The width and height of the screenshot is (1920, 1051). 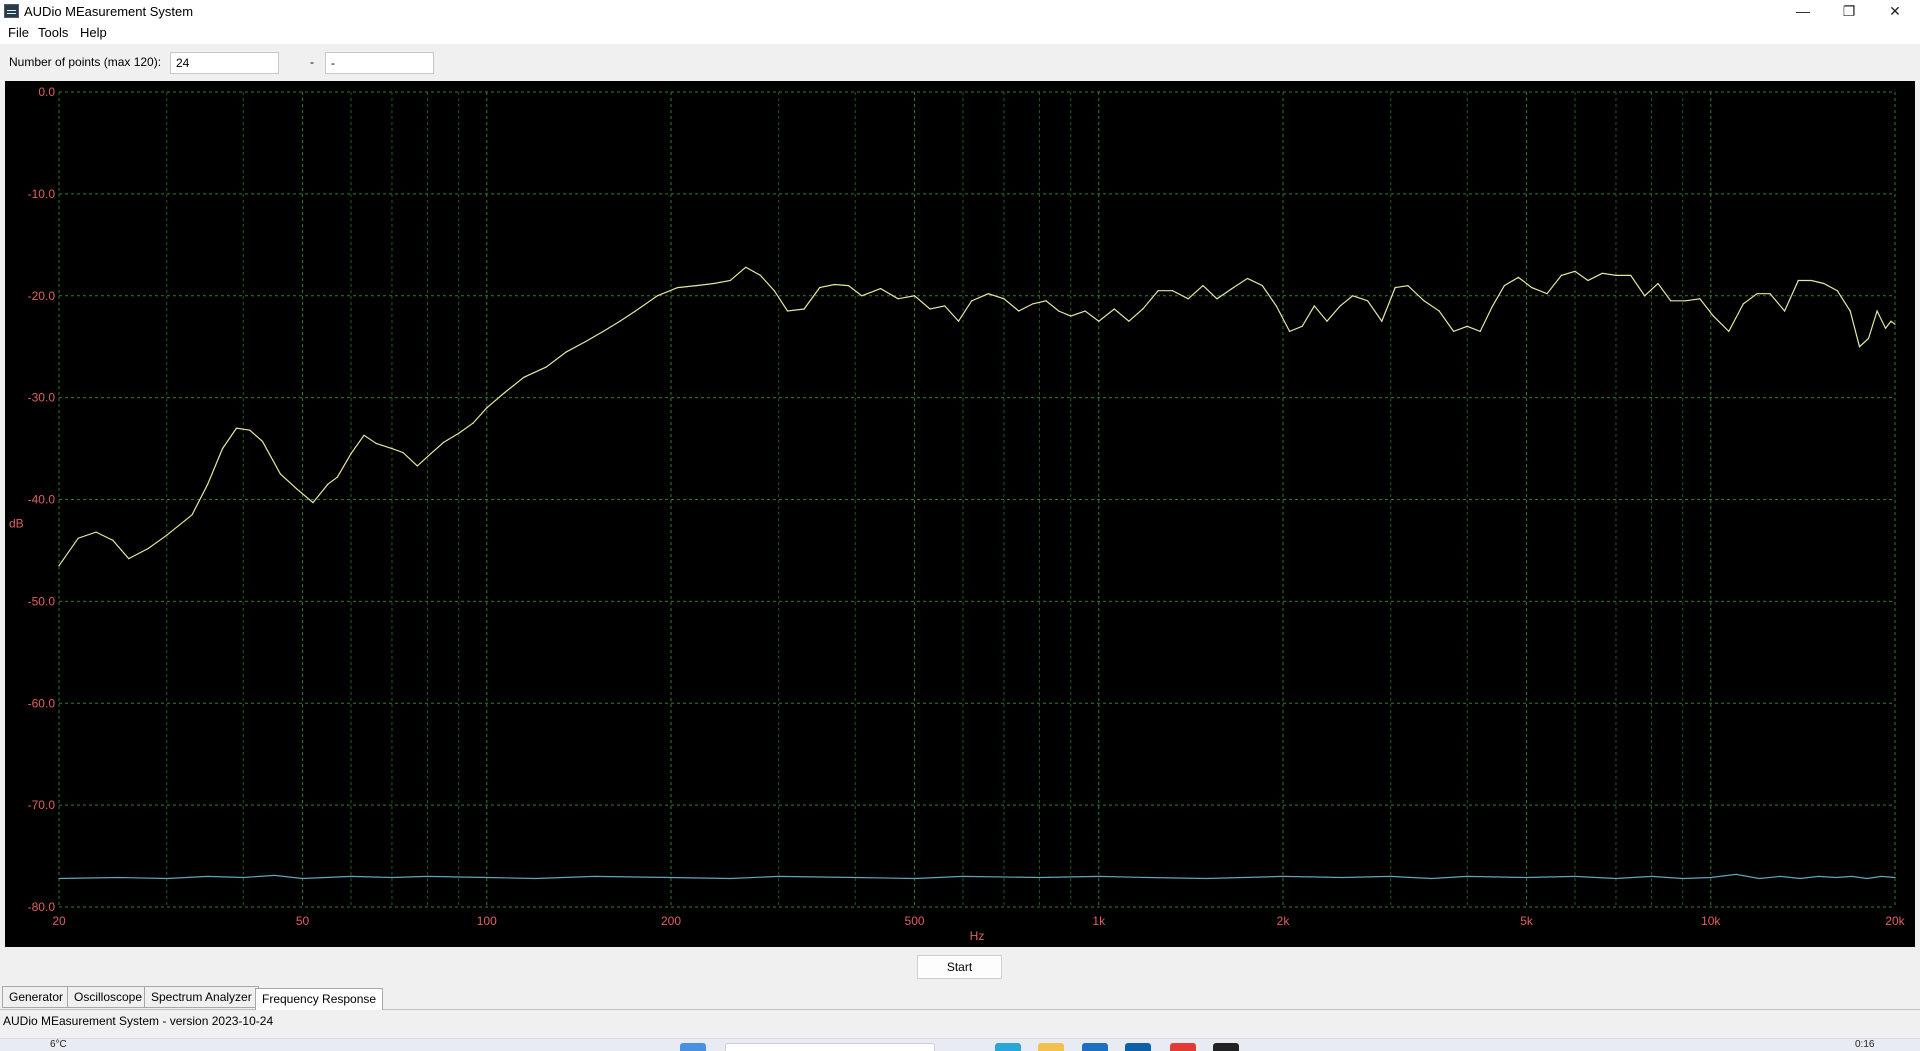 What do you see at coordinates (1803, 11) in the screenshot?
I see `minimize-button: —` at bounding box center [1803, 11].